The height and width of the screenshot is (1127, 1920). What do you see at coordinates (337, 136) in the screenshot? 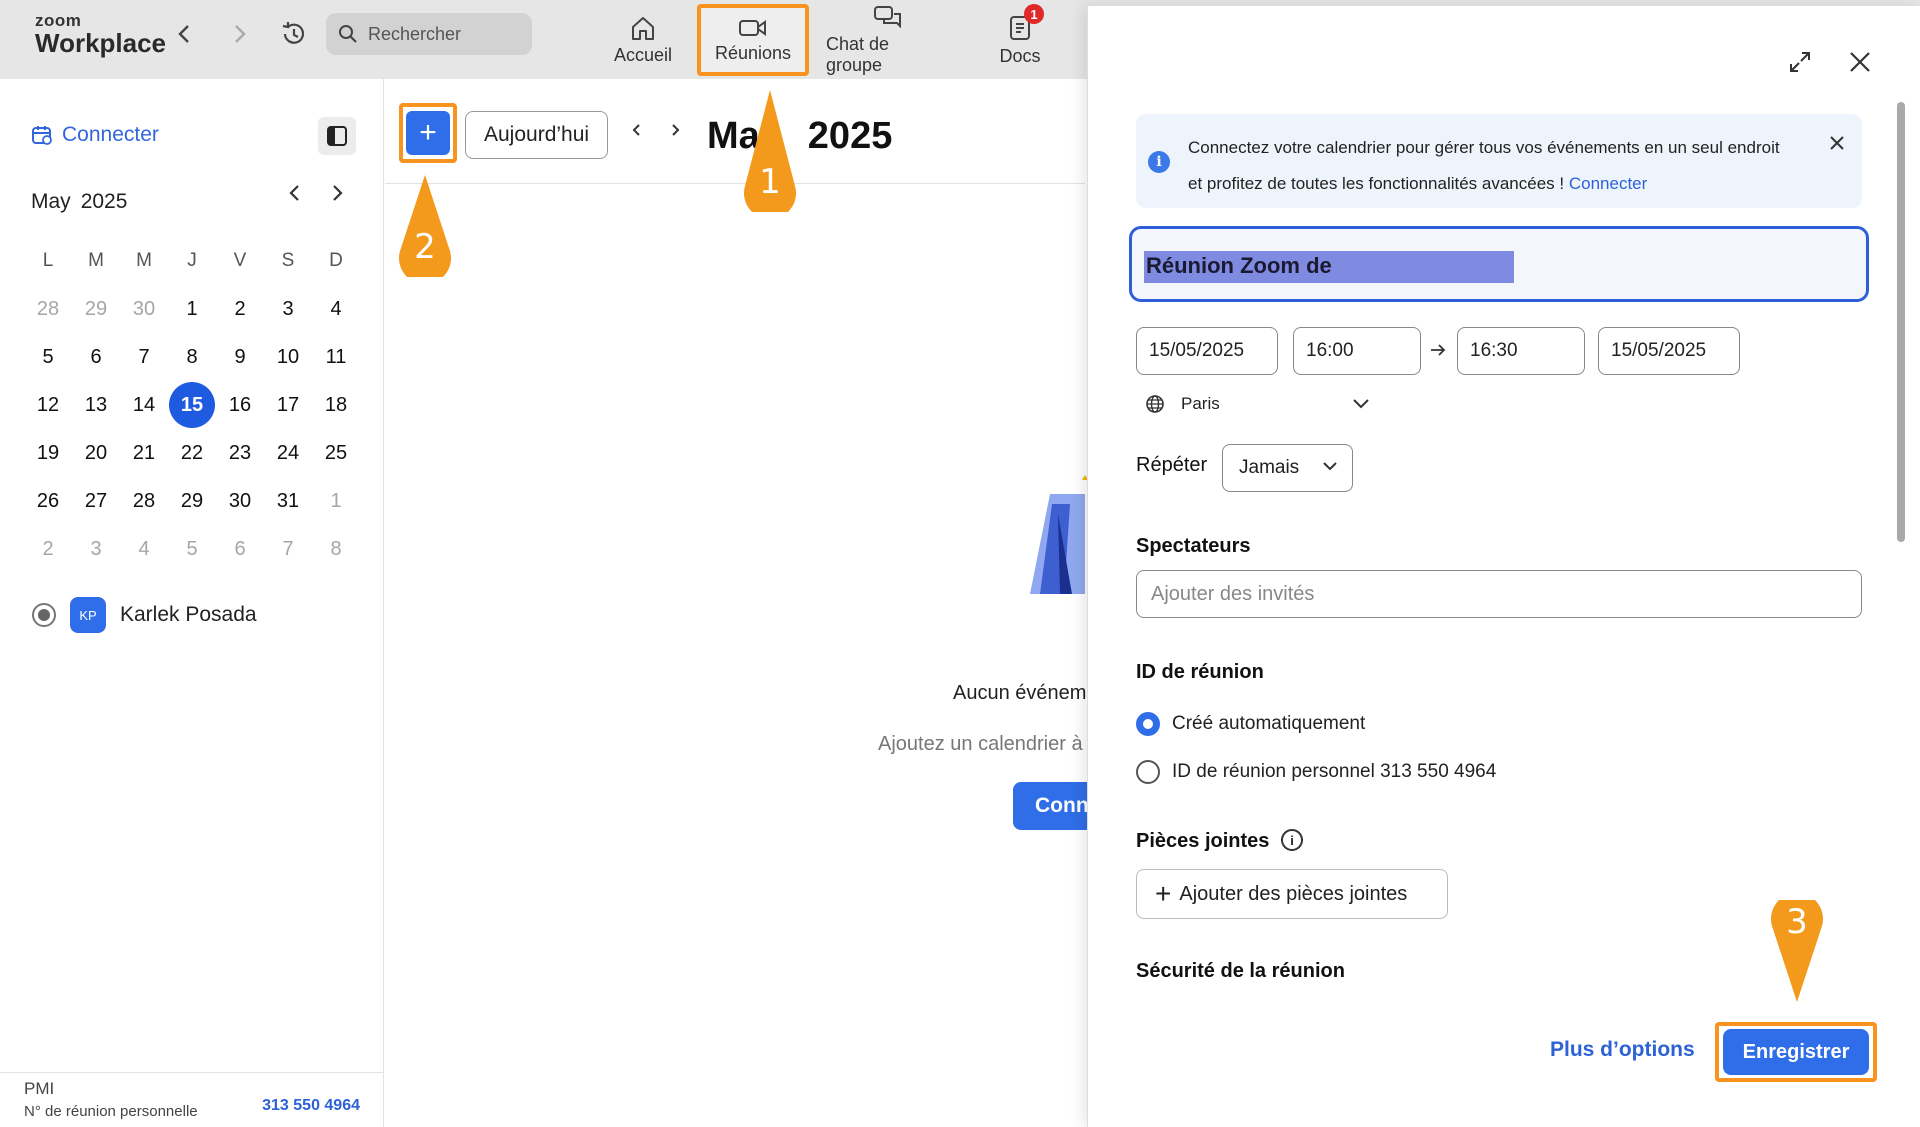
I see `collapse-sidebar-button` at bounding box center [337, 136].